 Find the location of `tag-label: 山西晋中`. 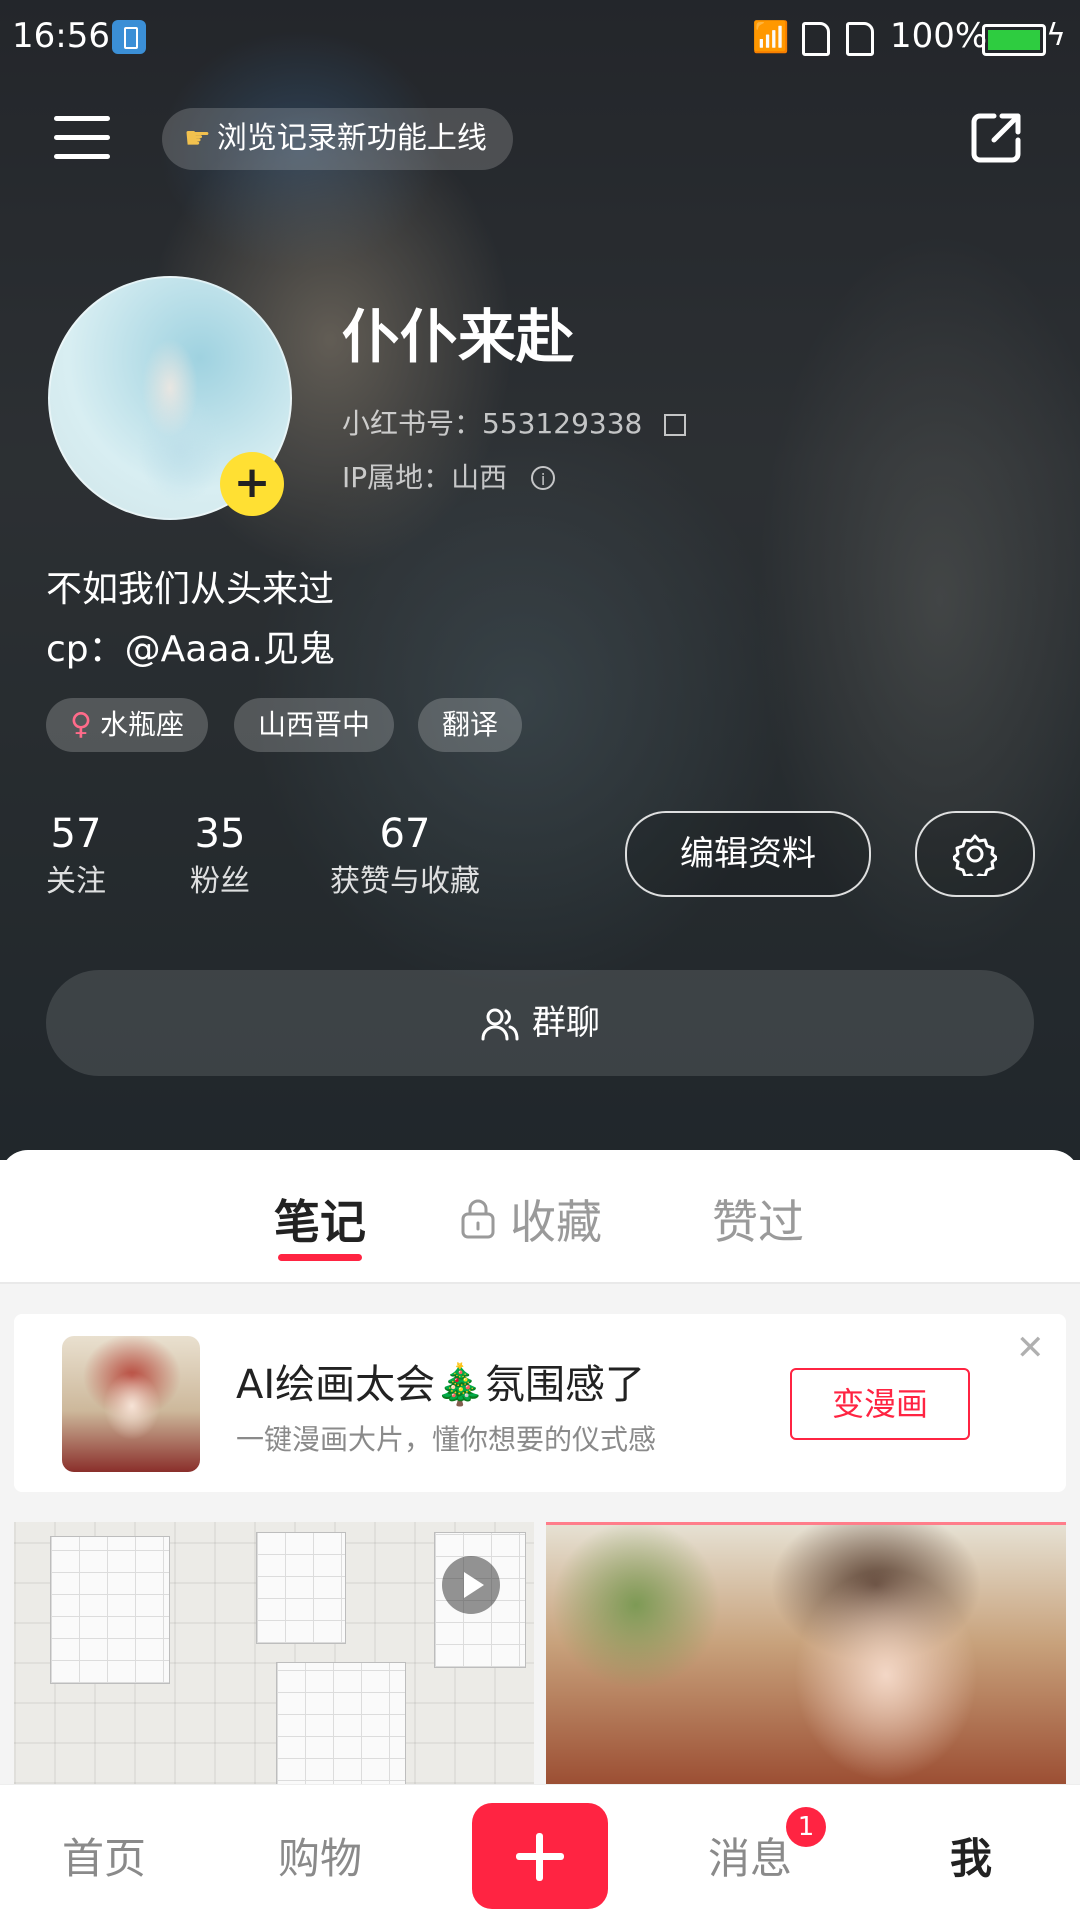

tag-label: 山西晋中 is located at coordinates (314, 724).